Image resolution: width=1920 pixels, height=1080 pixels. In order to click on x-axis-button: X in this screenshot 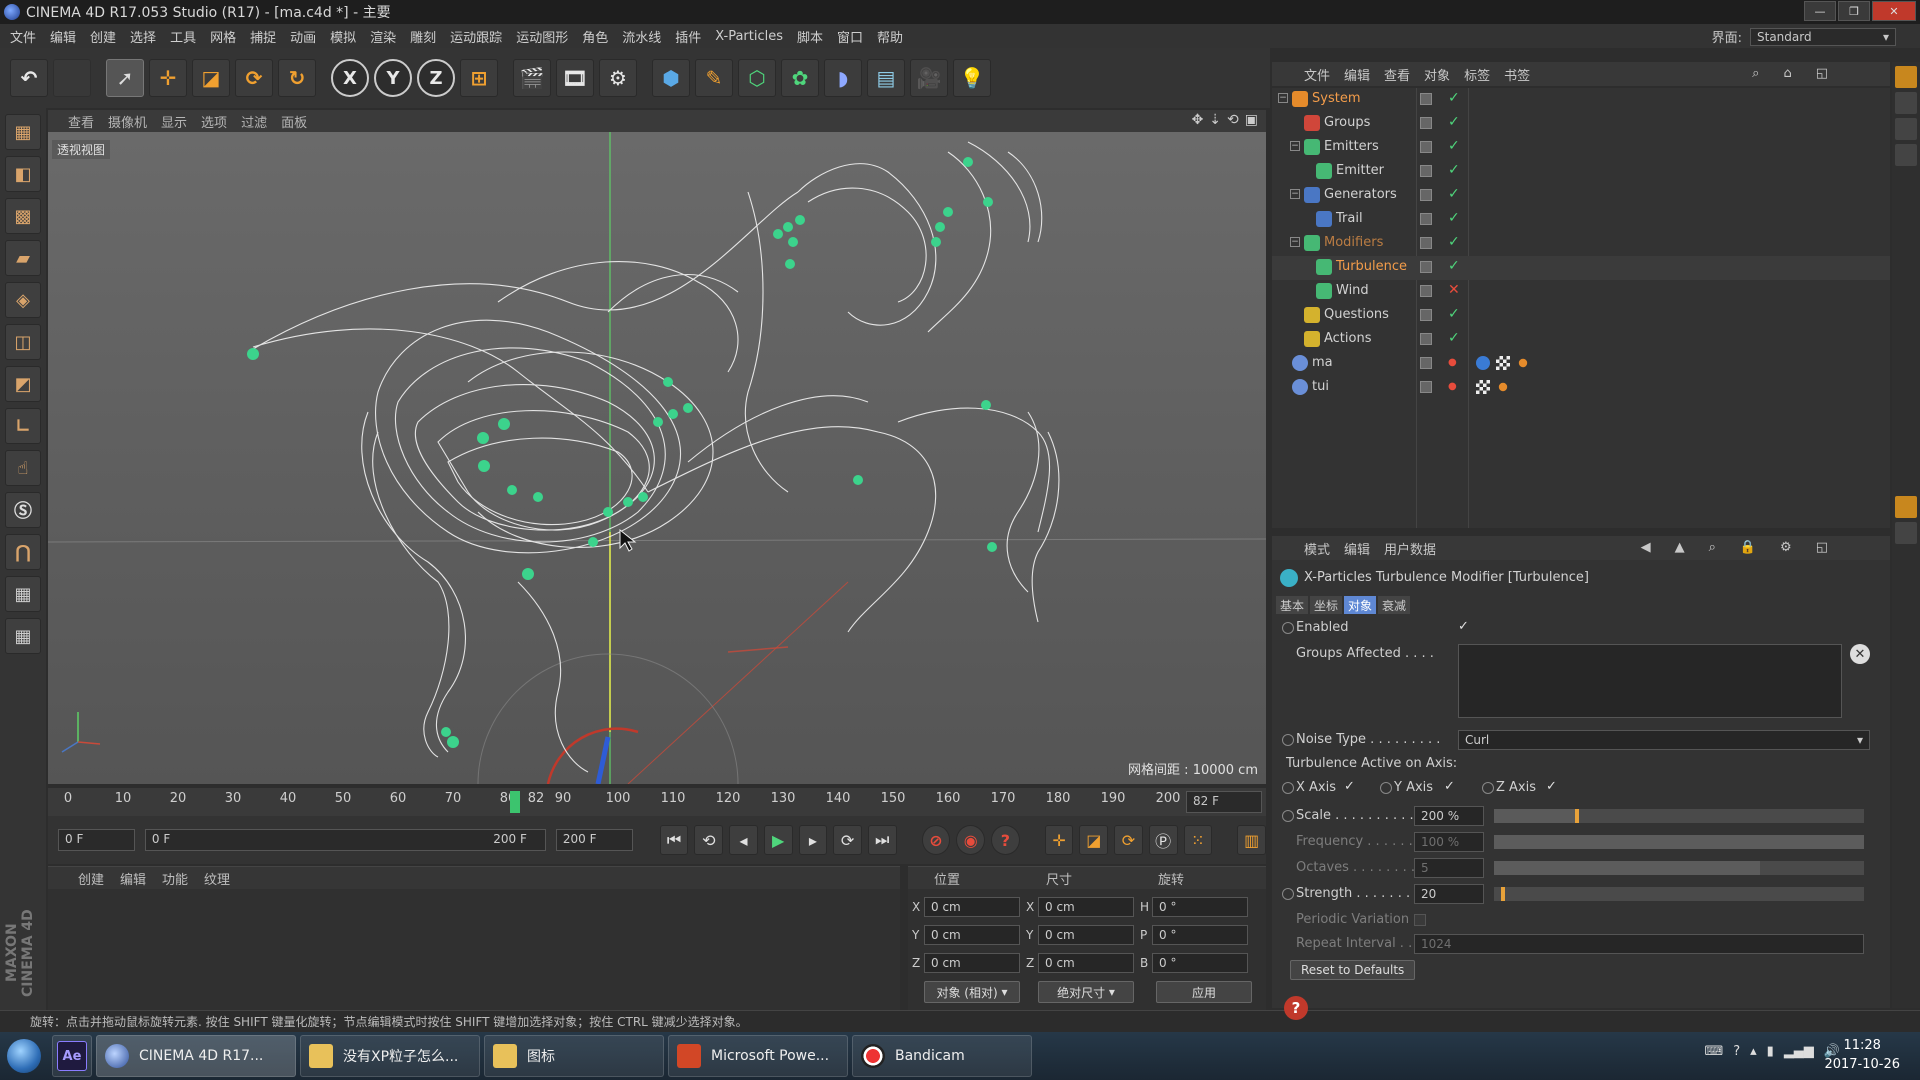, I will do `click(350, 78)`.